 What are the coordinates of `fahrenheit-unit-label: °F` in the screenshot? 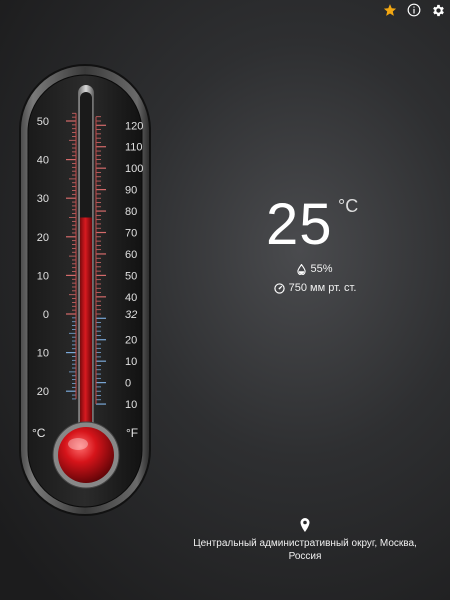 It's located at (132, 433).